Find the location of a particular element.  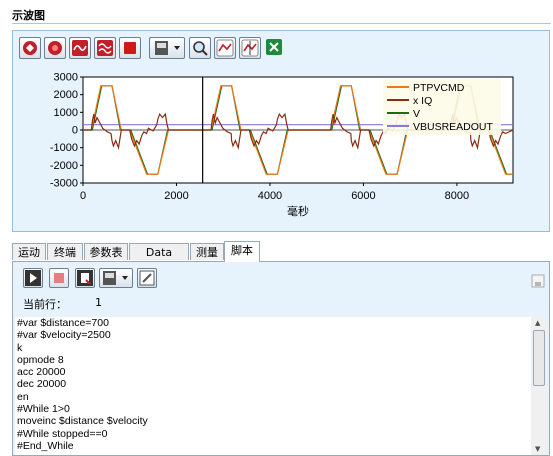

export-excel-button is located at coordinates (275, 48).